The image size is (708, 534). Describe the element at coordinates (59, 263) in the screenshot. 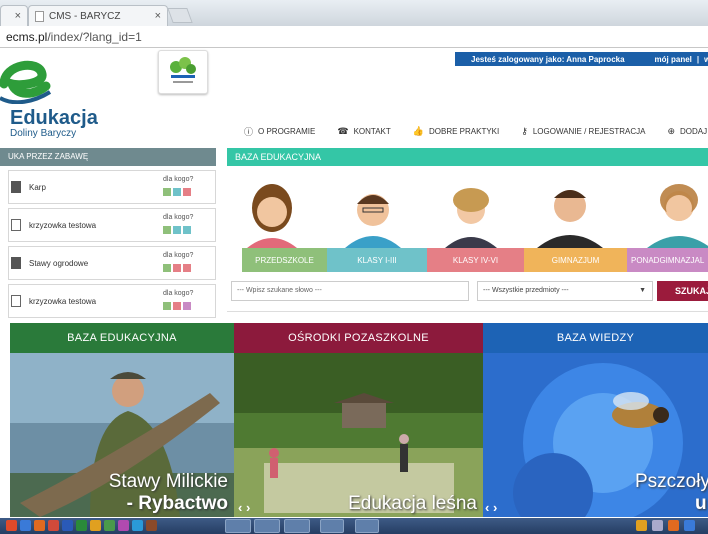

I see `activity-title: Stawy ogrodowe` at that location.